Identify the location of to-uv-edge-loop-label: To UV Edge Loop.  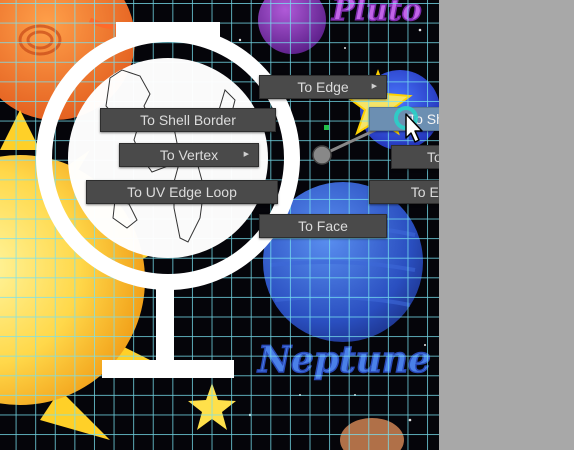
(182, 192).